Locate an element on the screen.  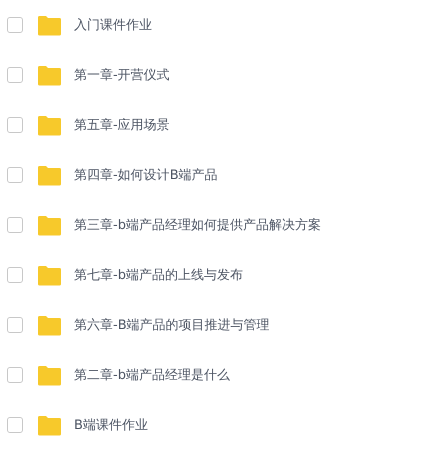
folder-name: 第五章-应用场景 is located at coordinates (122, 125).